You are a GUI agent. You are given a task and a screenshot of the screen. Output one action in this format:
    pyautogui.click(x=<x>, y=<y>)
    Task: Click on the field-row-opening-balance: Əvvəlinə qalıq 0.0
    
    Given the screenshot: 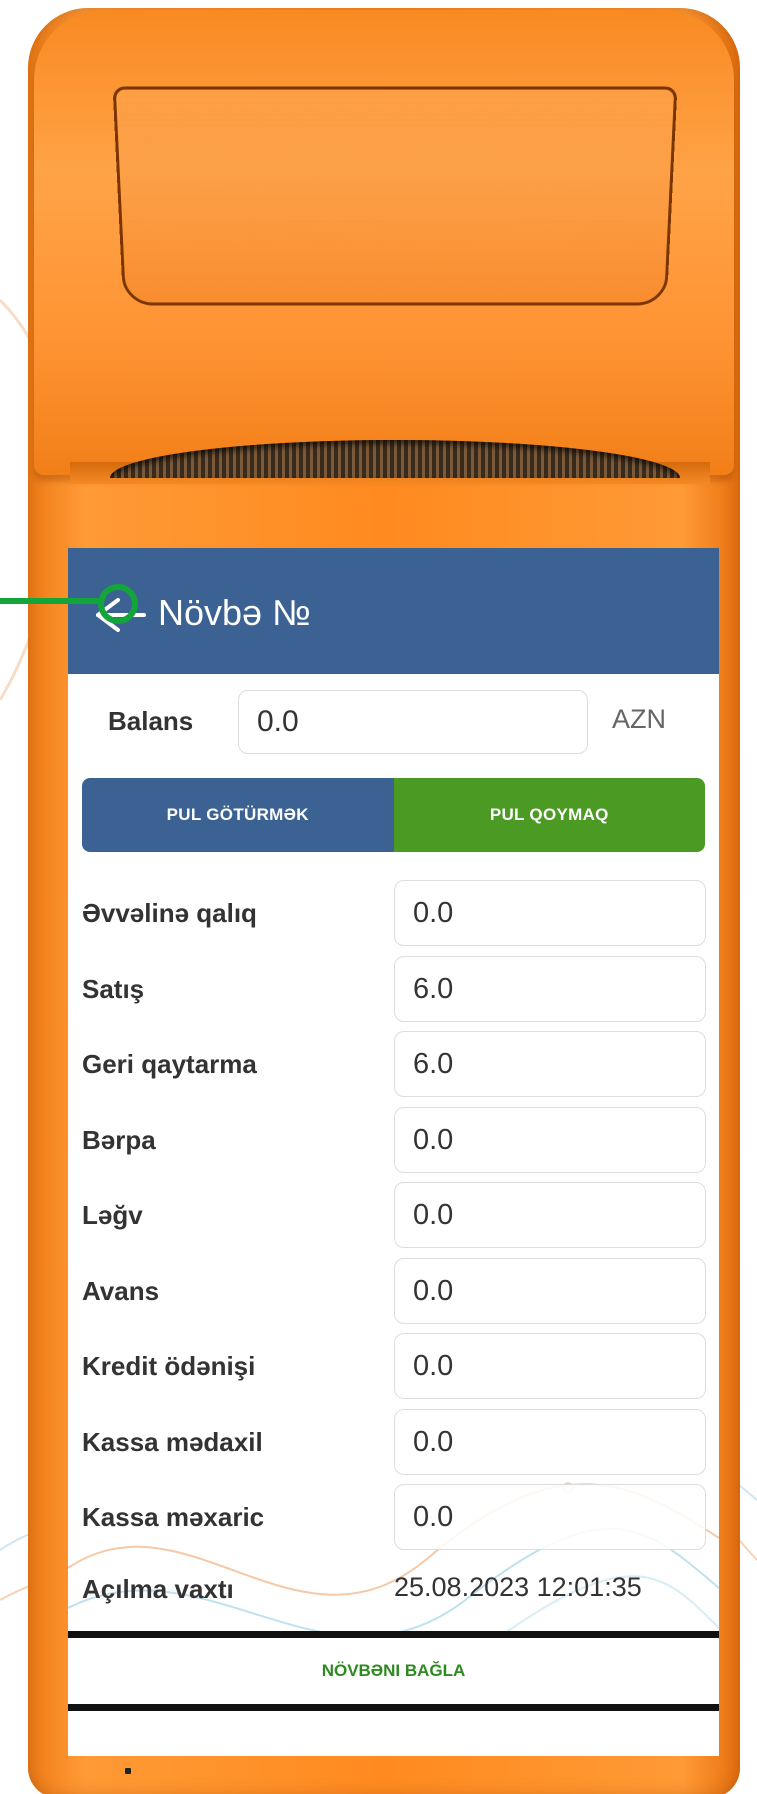 What is the action you would take?
    pyautogui.click(x=393, y=918)
    